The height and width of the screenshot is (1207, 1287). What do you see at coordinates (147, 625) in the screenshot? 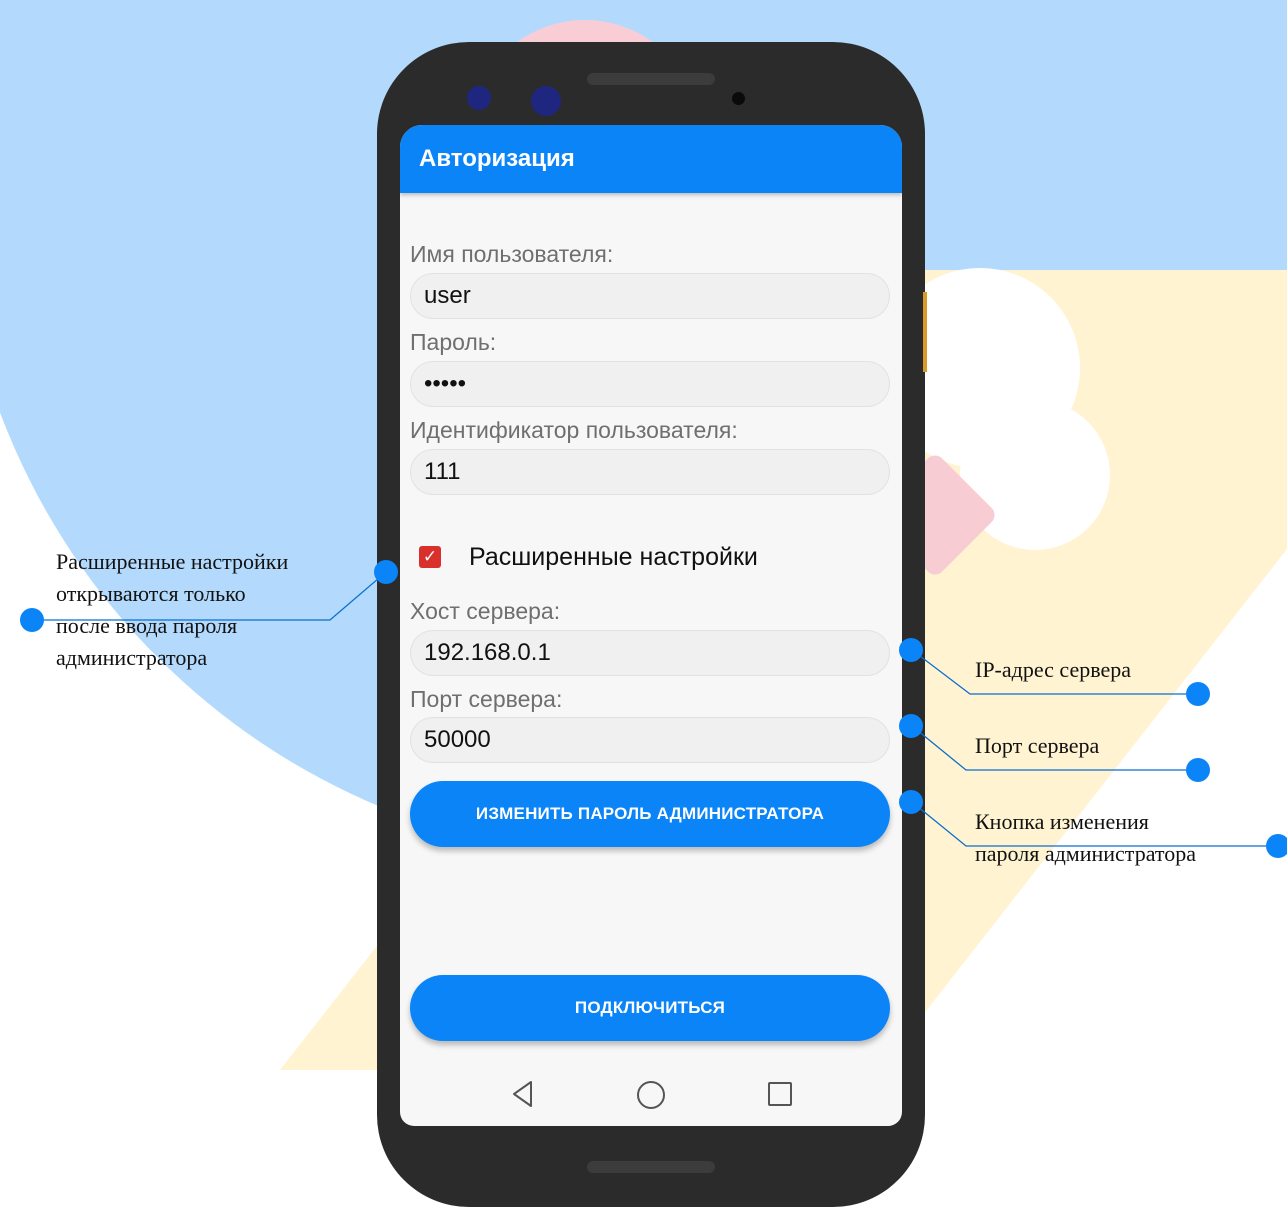
I see `callout-line: после ввода пароля` at bounding box center [147, 625].